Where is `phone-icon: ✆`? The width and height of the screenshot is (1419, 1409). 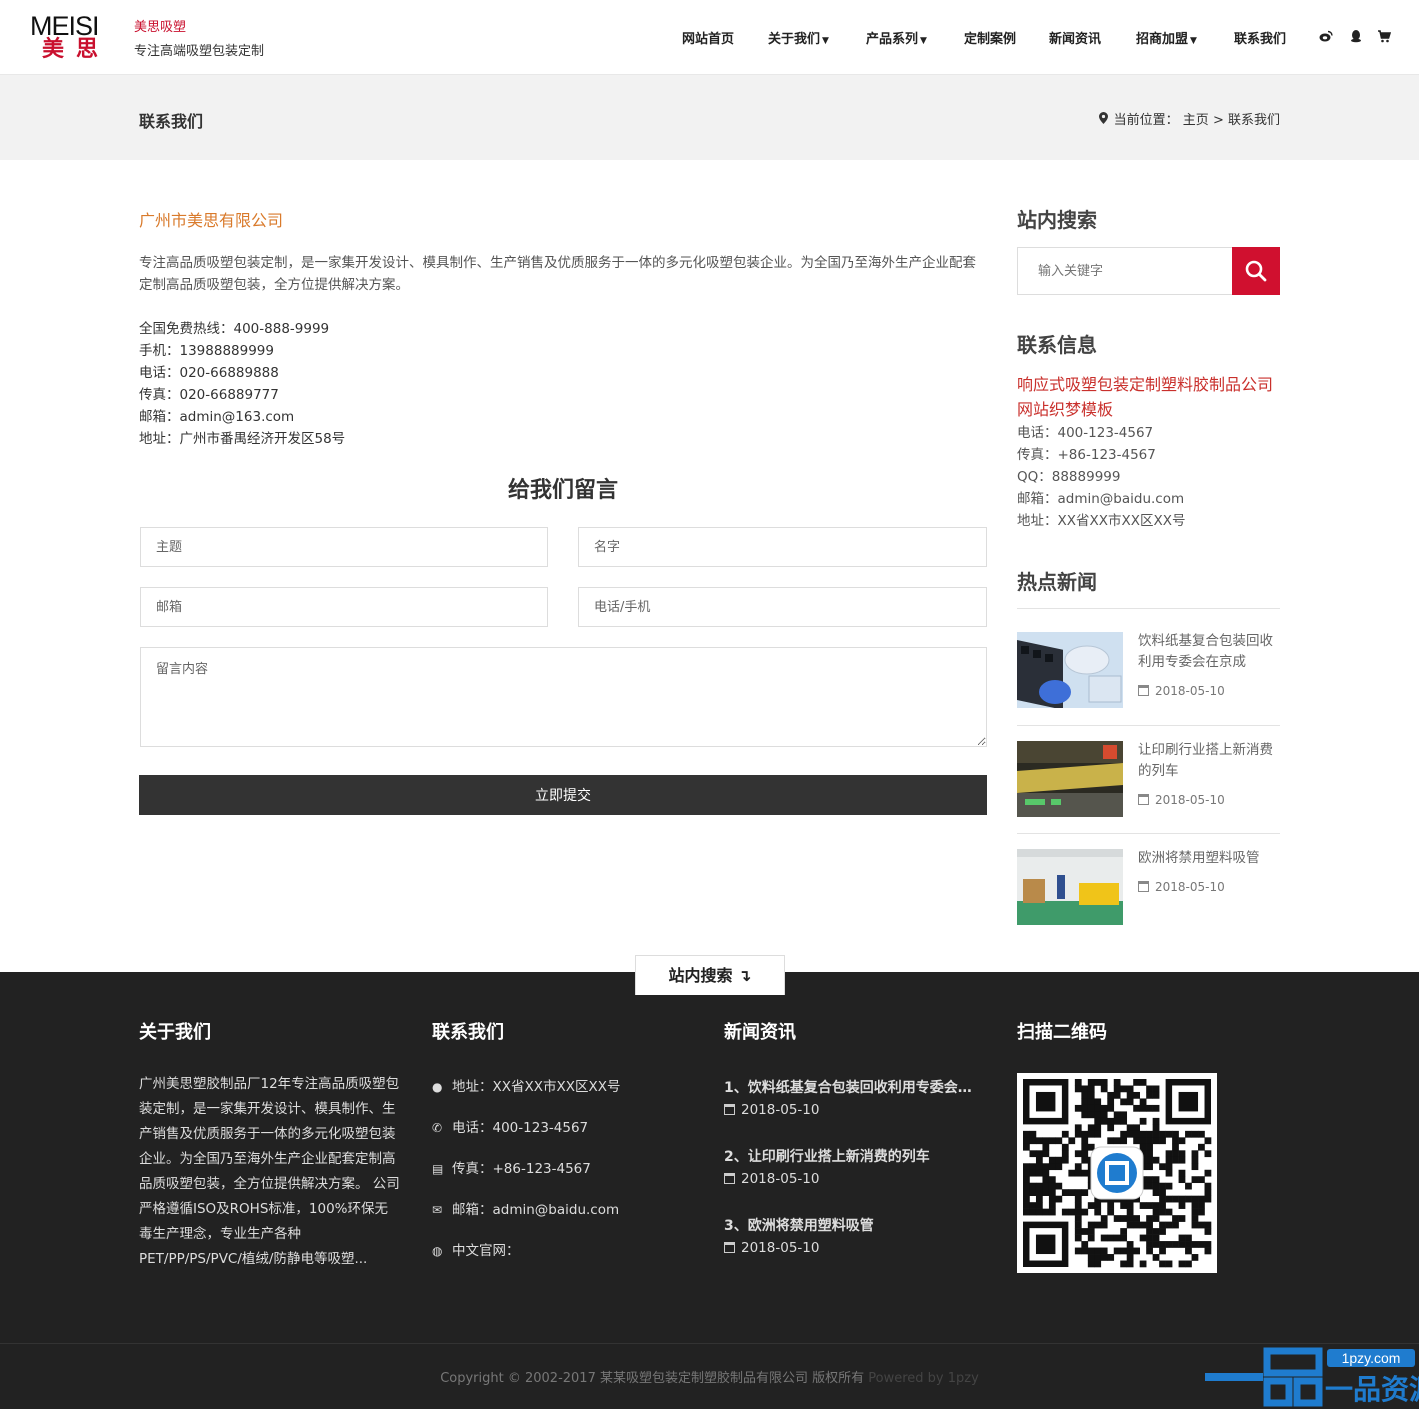
phone-icon: ✆ is located at coordinates (437, 1128).